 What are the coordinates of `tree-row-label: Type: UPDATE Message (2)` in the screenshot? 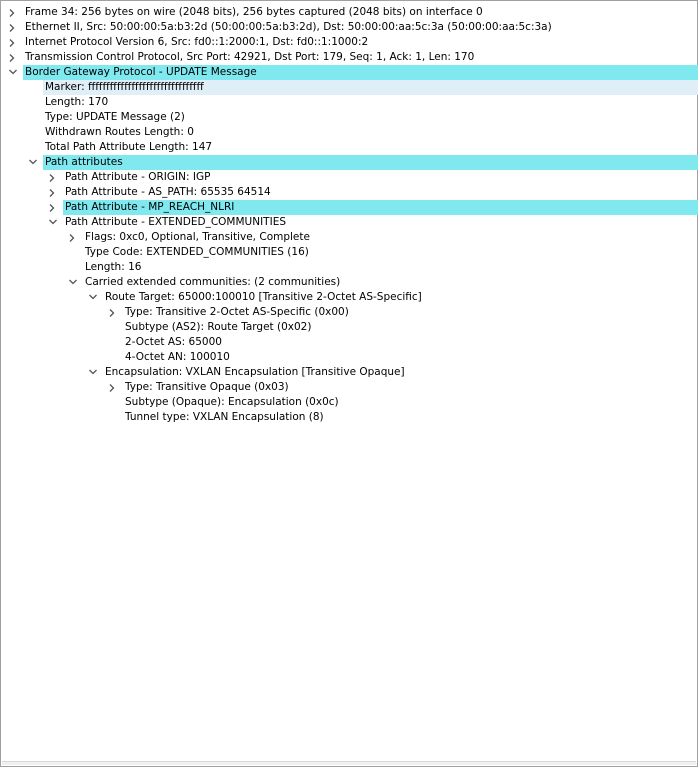 It's located at (115, 117).